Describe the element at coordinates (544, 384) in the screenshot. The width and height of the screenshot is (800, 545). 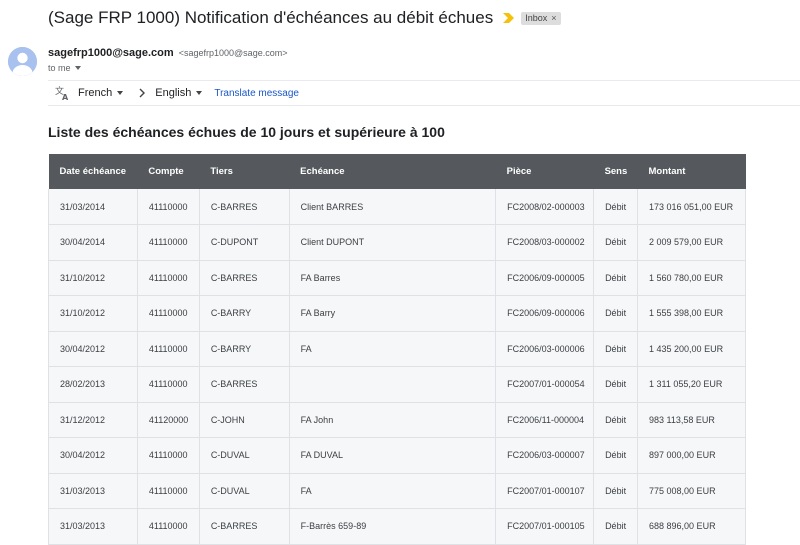
I see `cell-piece: FC2007/01-000054` at that location.